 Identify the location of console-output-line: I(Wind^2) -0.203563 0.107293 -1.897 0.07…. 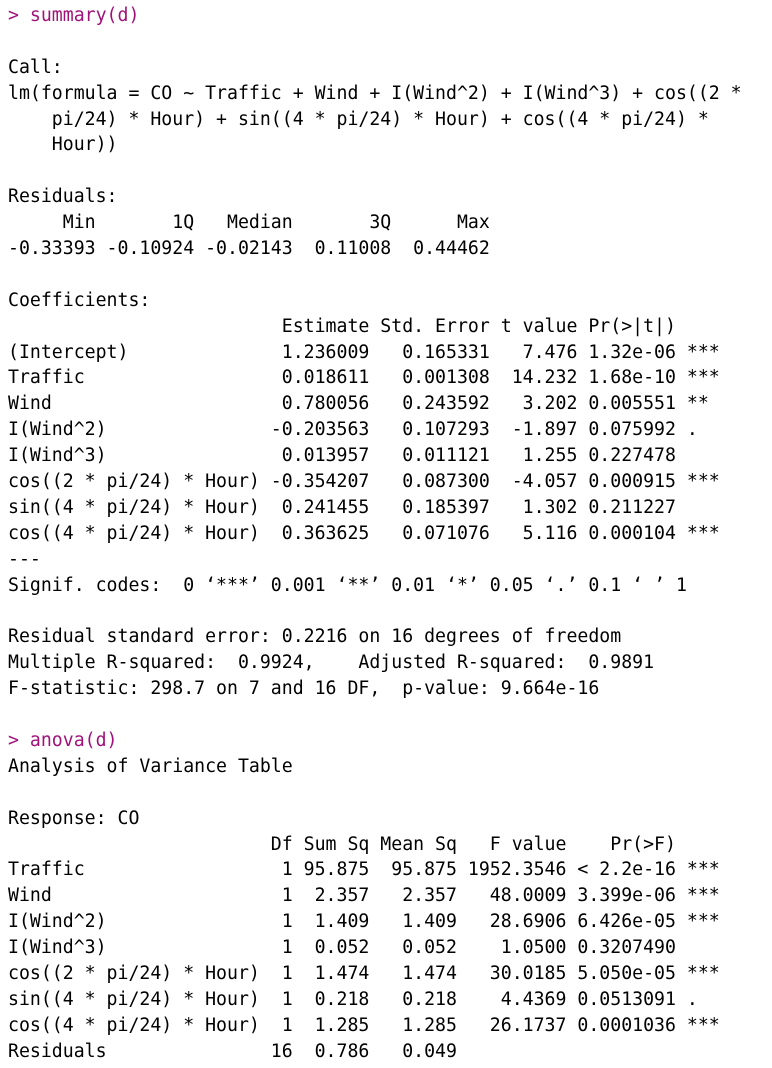
(364, 430).